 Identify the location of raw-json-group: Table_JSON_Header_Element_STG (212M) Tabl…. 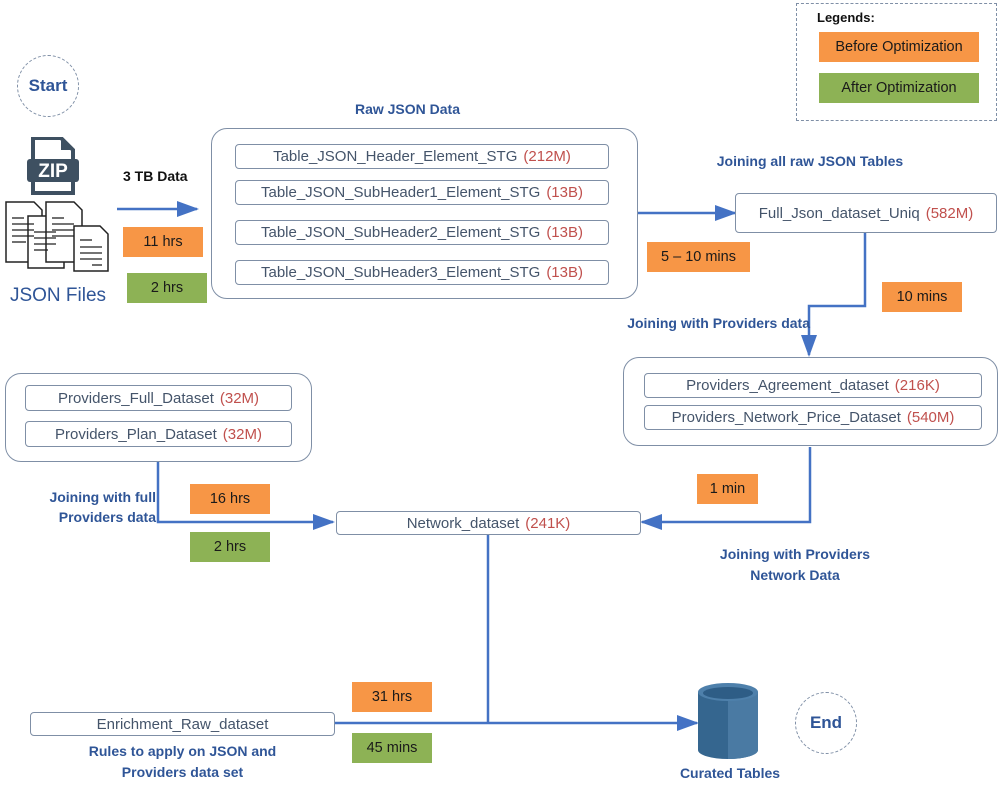
(424, 213).